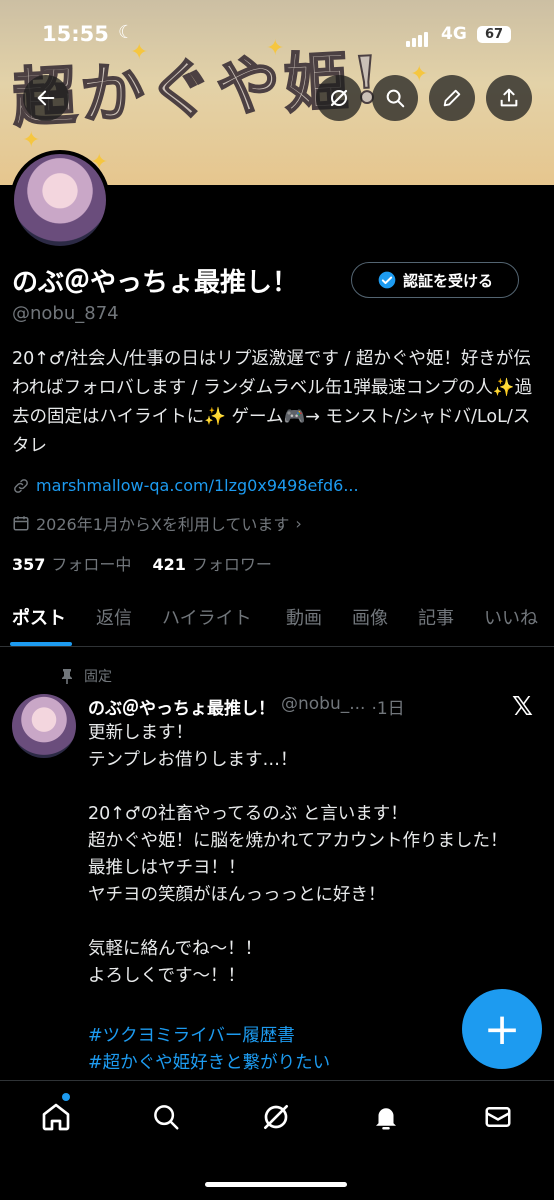 The image size is (554, 1200). What do you see at coordinates (98, 677) in the screenshot?
I see `pinned-text: 固定` at bounding box center [98, 677].